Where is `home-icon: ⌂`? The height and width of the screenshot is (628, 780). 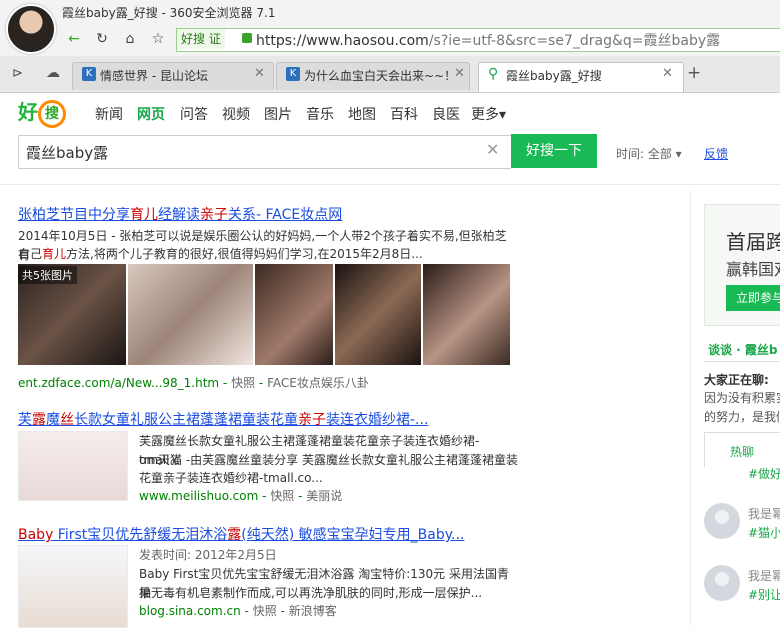 home-icon: ⌂ is located at coordinates (130, 39).